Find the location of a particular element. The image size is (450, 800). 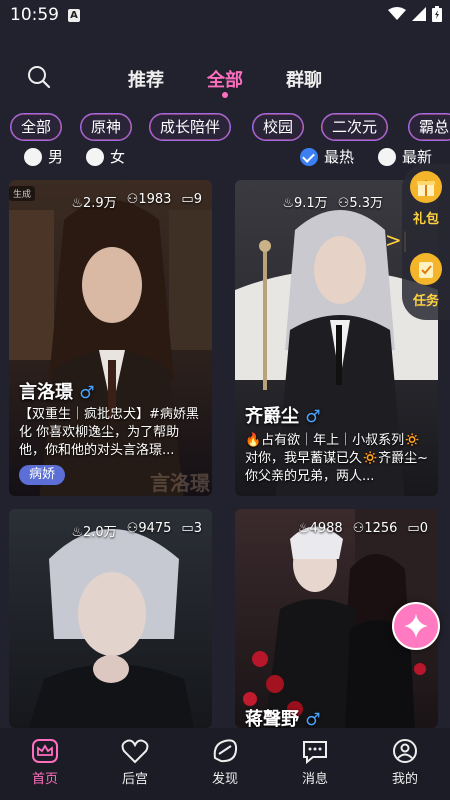

heat-value: 2.0万 is located at coordinates (99, 532).